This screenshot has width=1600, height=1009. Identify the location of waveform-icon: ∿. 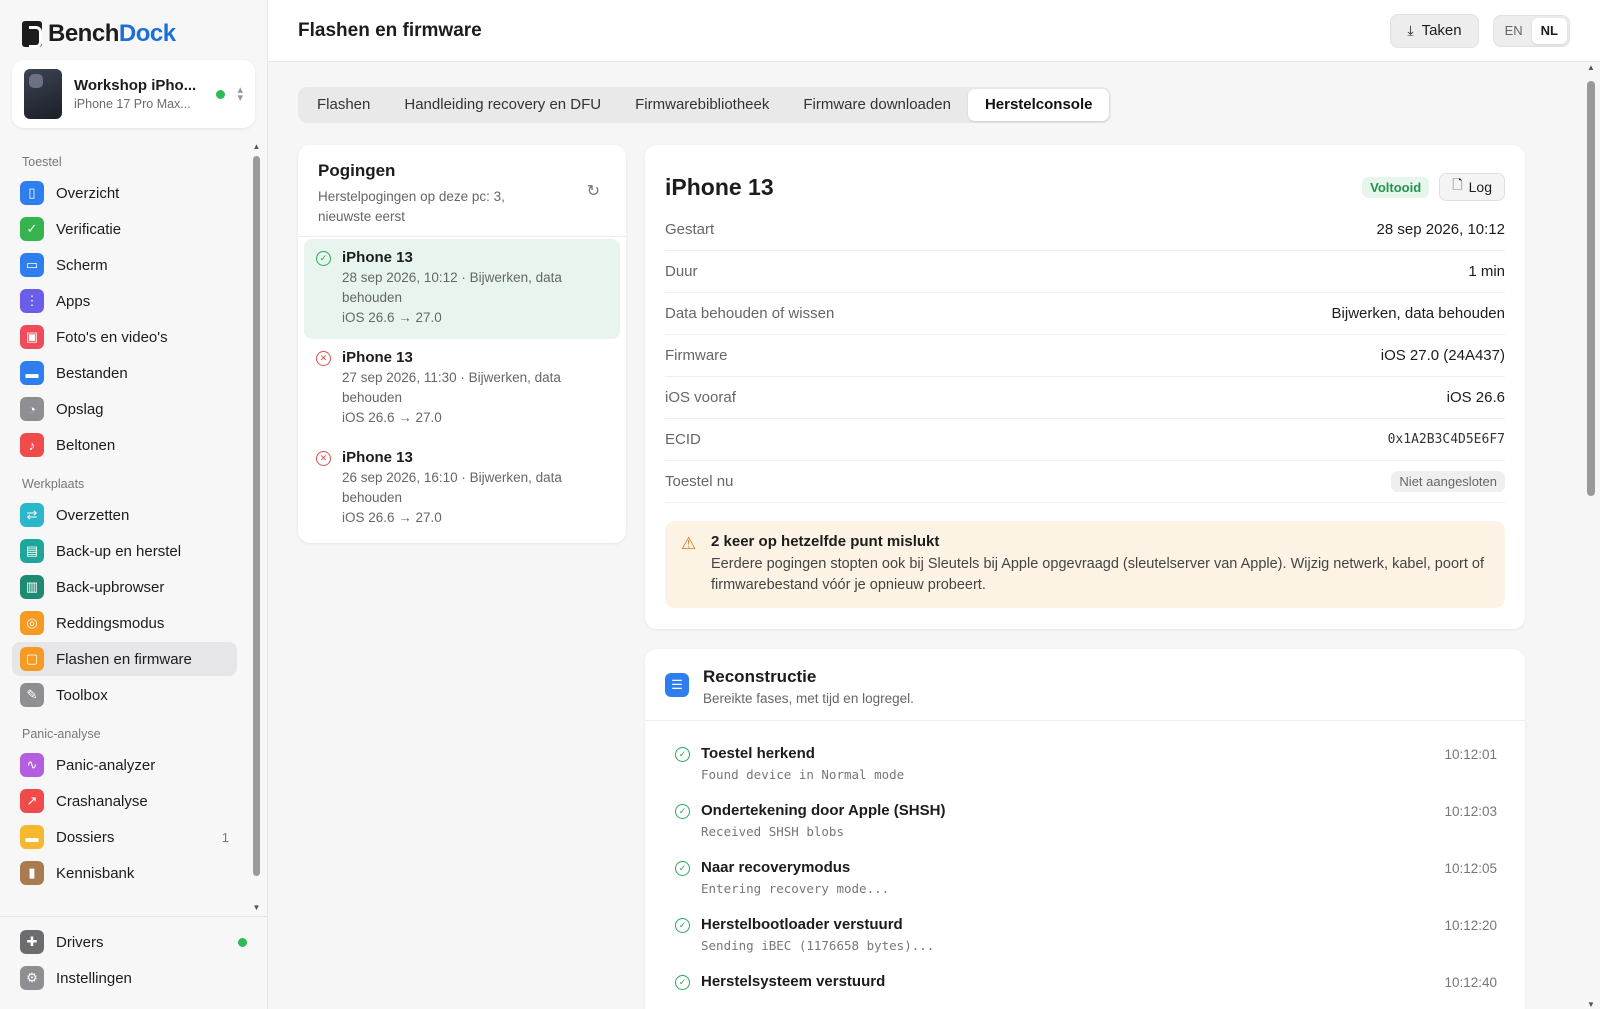
(32, 765).